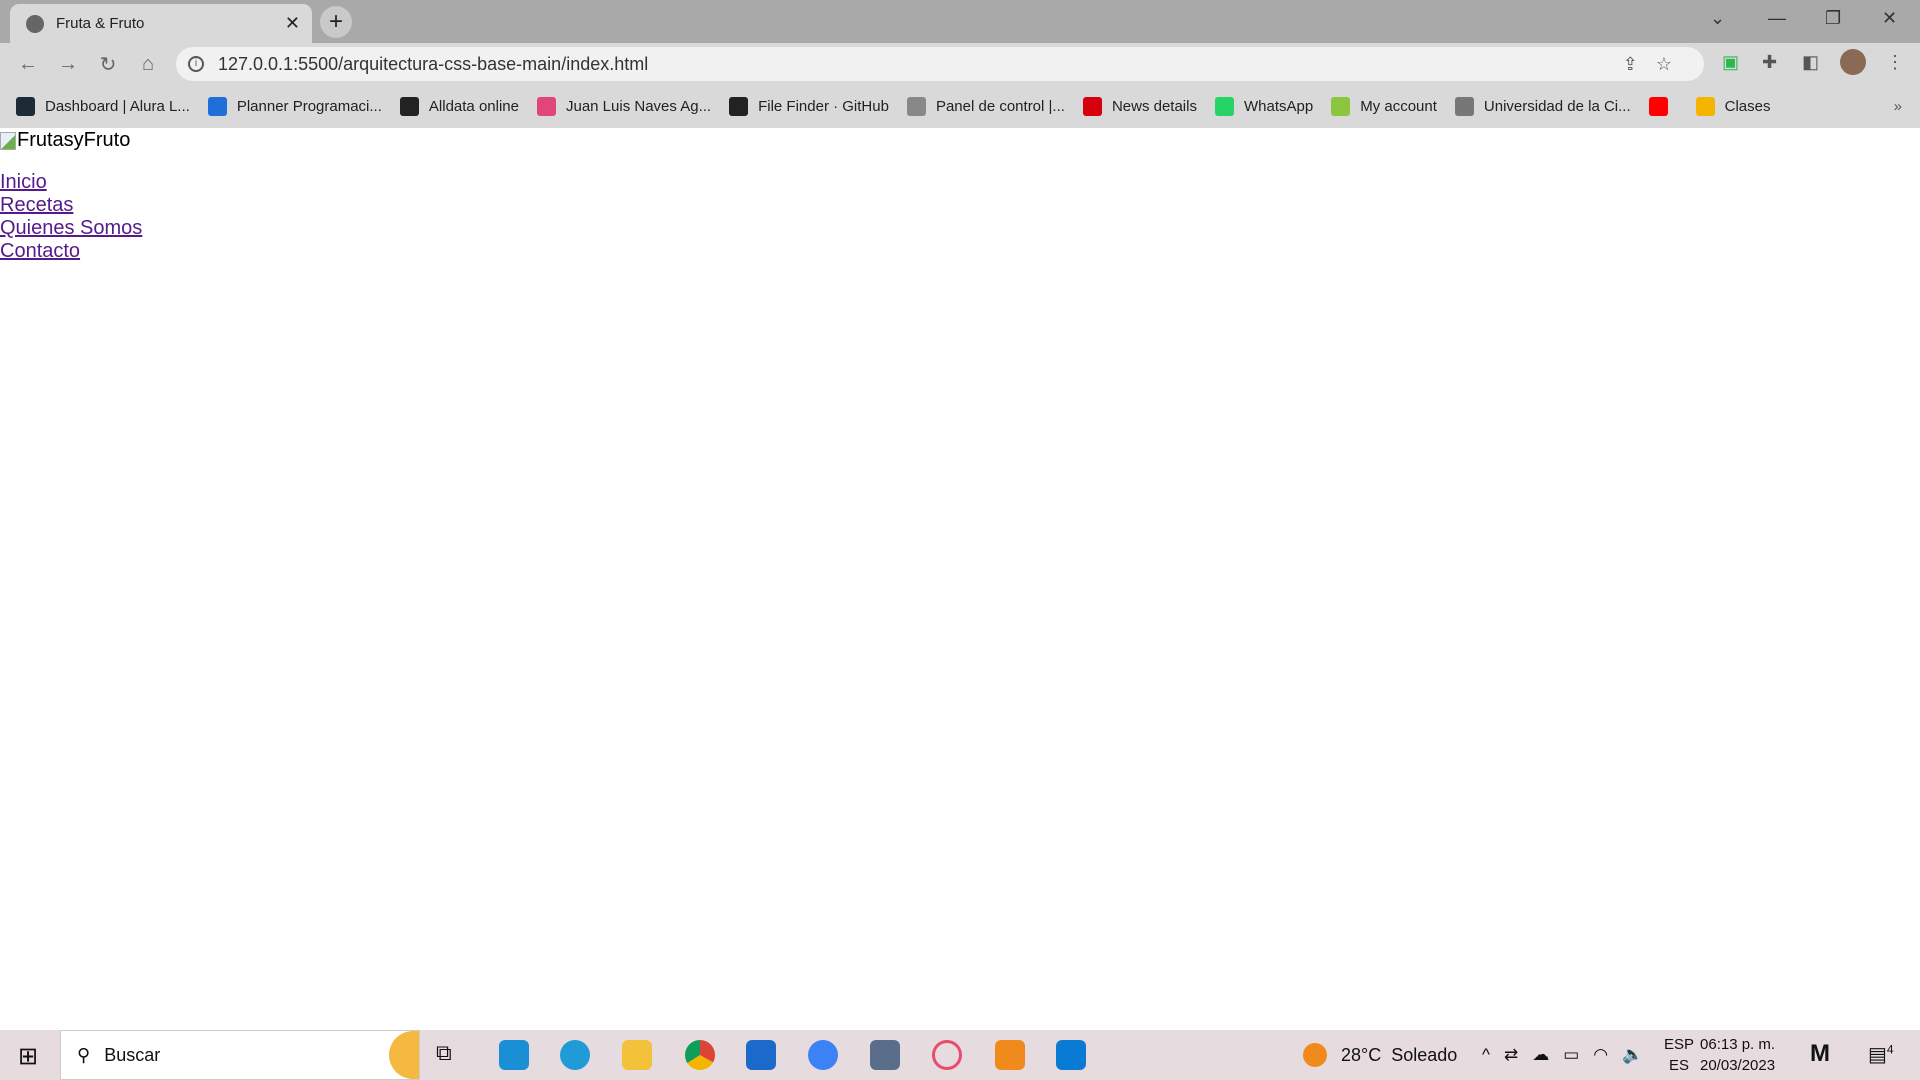 The image size is (1920, 1080). I want to click on app-m-icon: M, so click(1820, 1054).